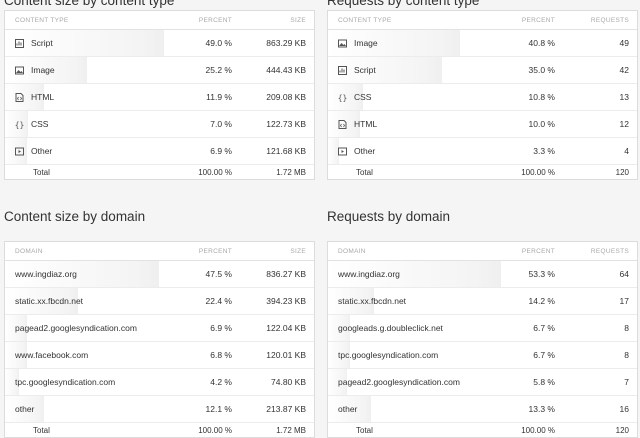 This screenshot has width=640, height=438. Describe the element at coordinates (286, 70) in the screenshot. I see `metric-value: 444.43 KB` at that location.